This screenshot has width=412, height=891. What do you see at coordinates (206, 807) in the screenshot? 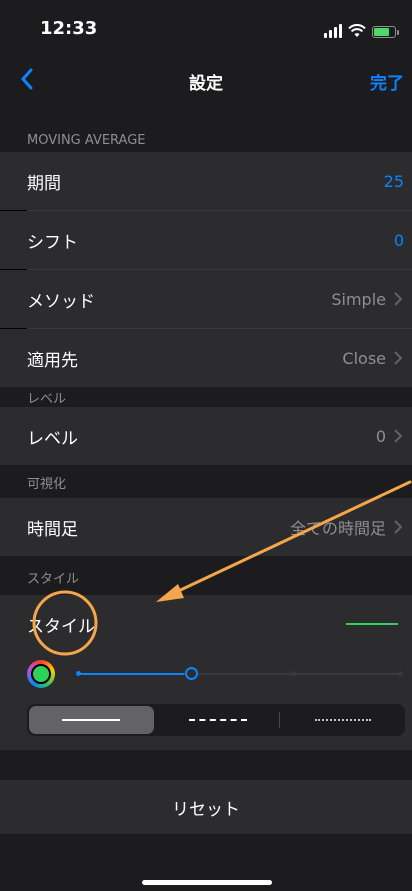
I see `reset-button: リセット` at bounding box center [206, 807].